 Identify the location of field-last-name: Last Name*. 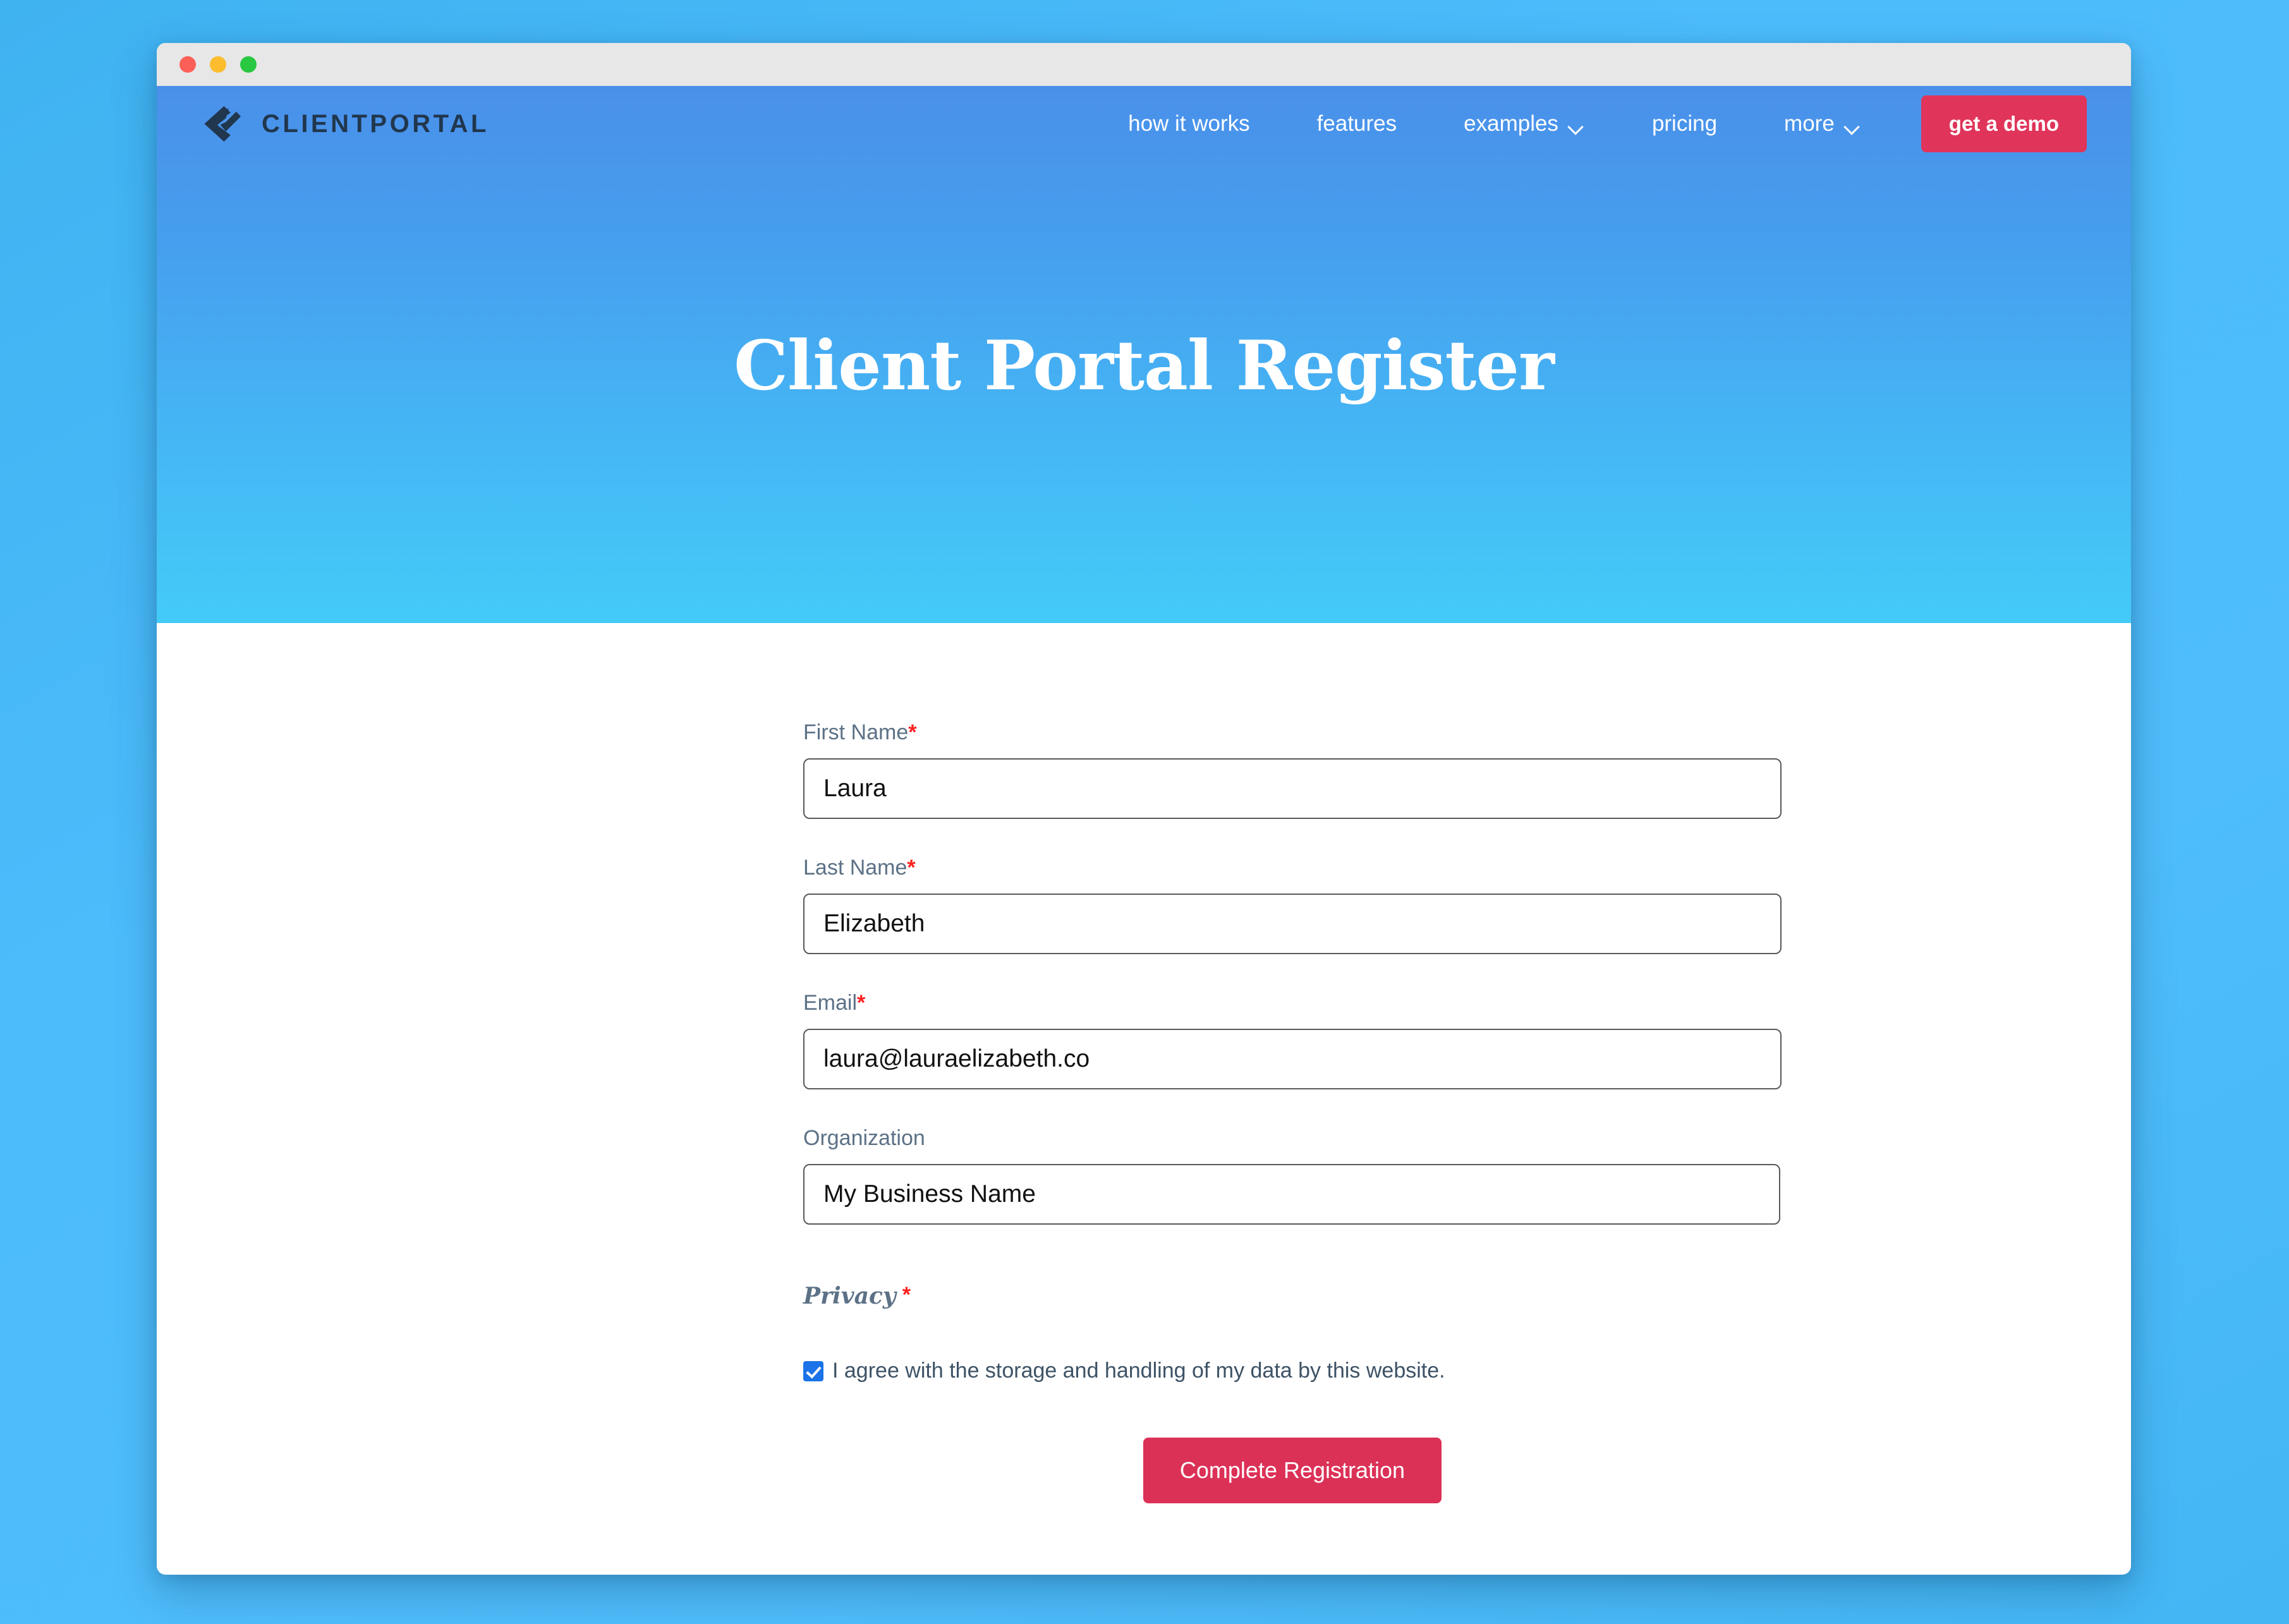
(1293, 905).